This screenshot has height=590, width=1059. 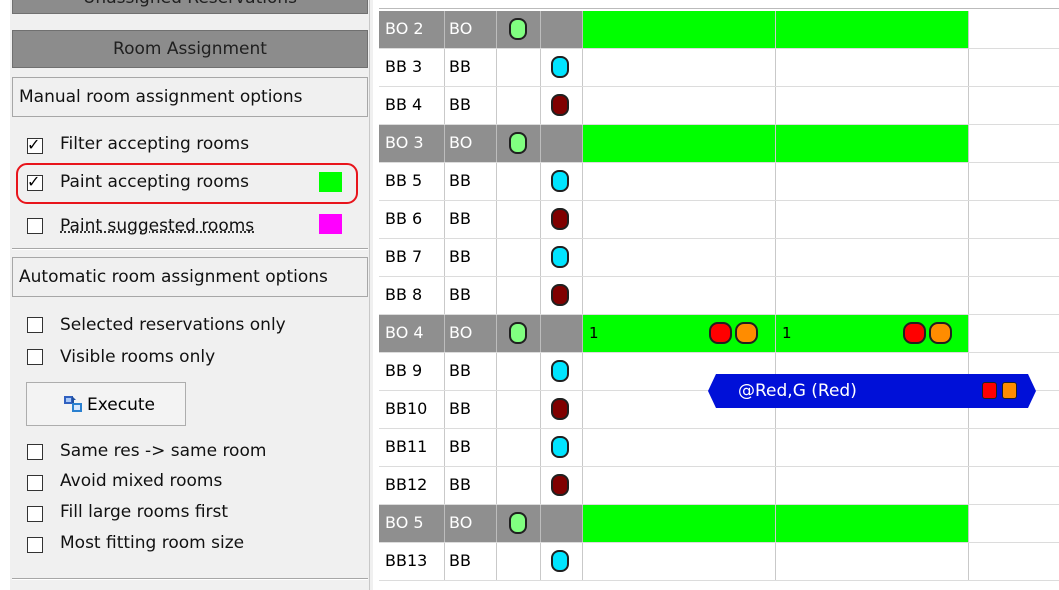 I want to click on unassigned-reservations-tab: Unassigned Reservations, so click(x=190, y=7).